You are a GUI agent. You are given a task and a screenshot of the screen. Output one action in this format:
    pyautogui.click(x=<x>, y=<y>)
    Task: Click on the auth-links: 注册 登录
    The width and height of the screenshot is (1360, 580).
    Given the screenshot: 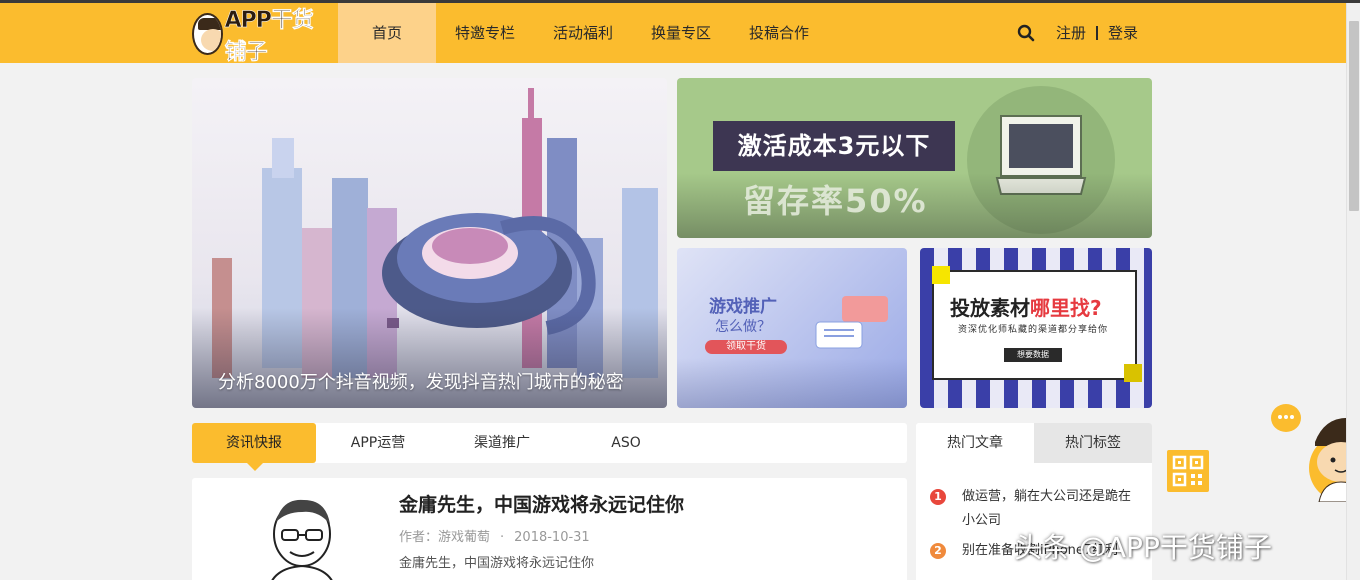 What is the action you would take?
    pyautogui.click(x=1097, y=33)
    